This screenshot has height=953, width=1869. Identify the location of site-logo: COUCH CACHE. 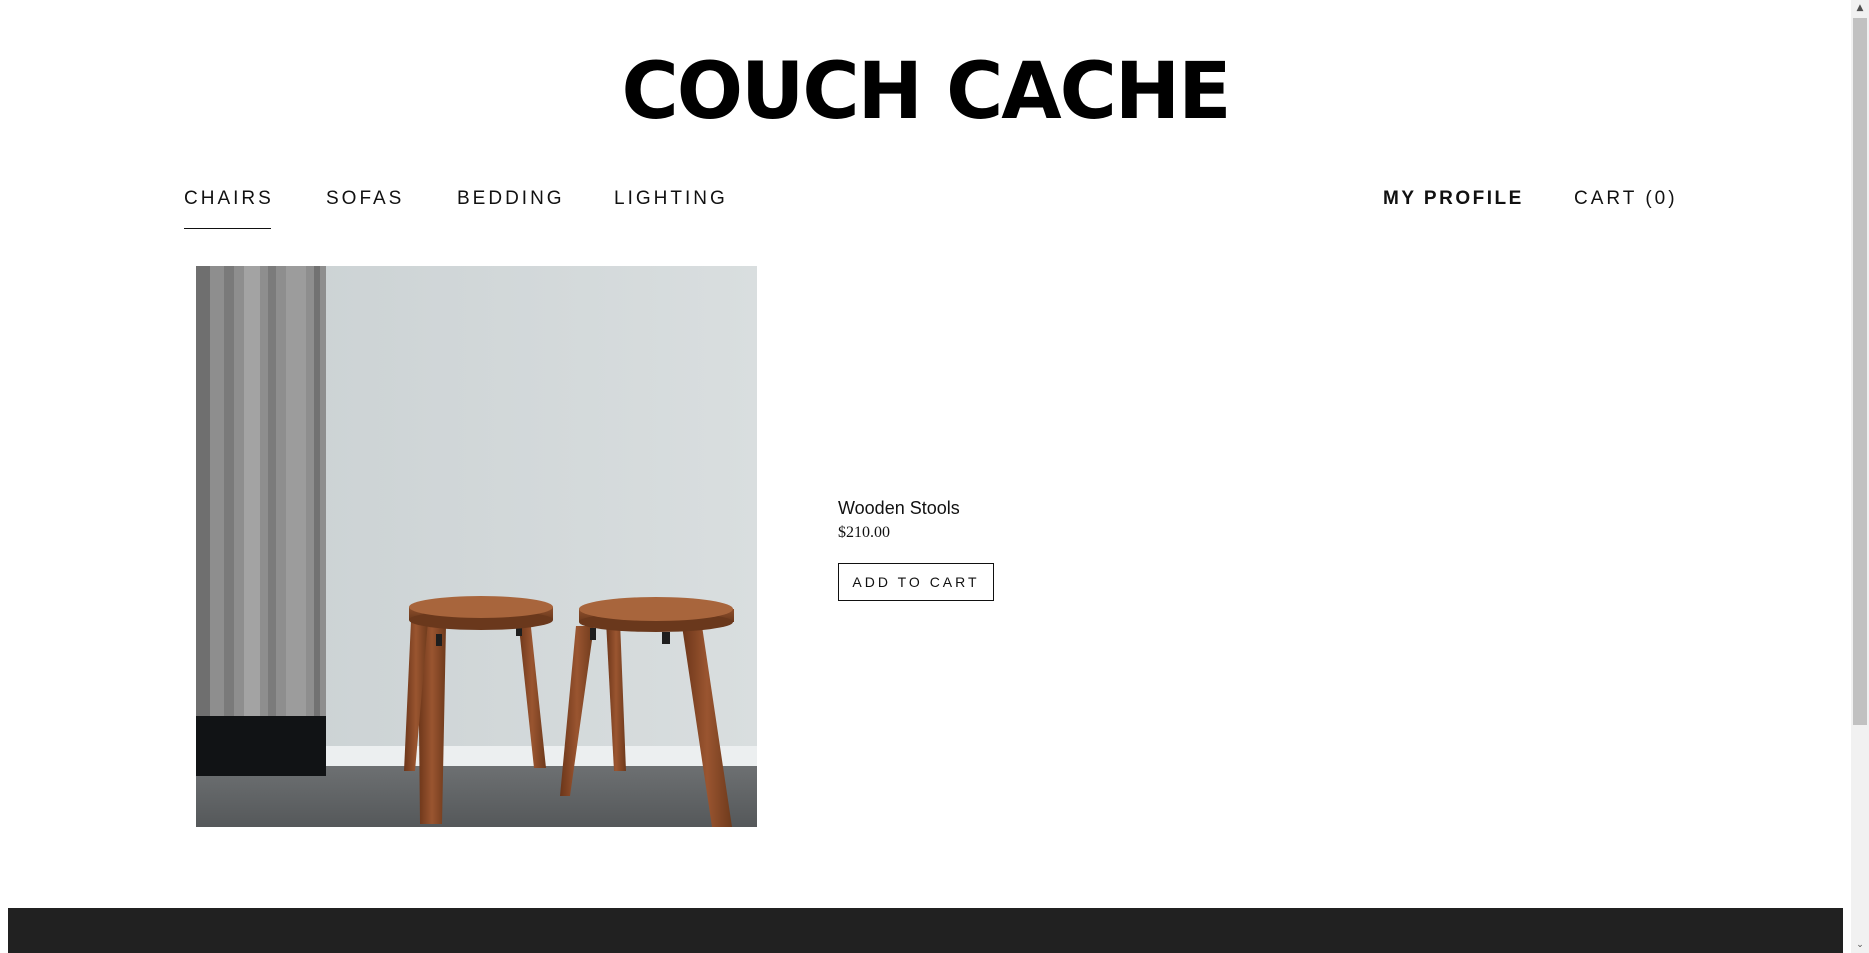
(925, 92).